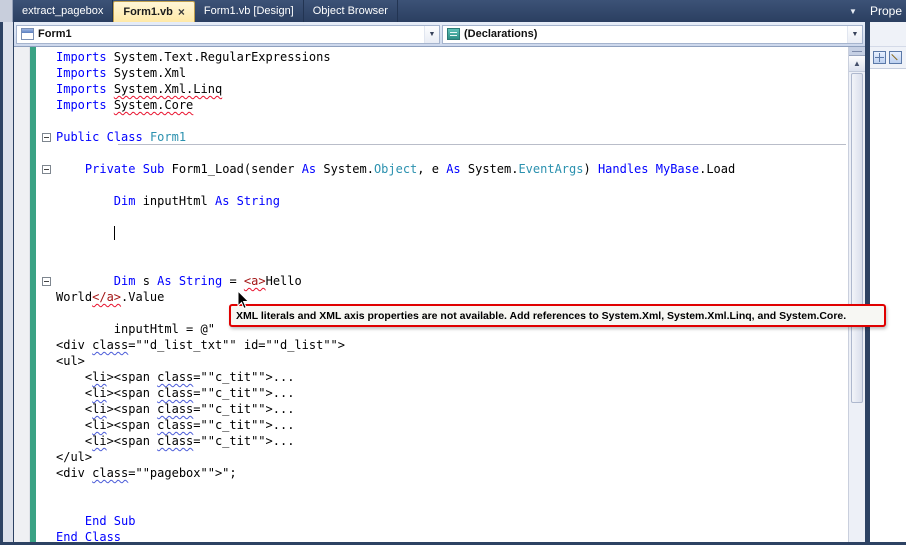  I want to click on code-line: Dim s As String = <a>Hello, so click(442, 281).